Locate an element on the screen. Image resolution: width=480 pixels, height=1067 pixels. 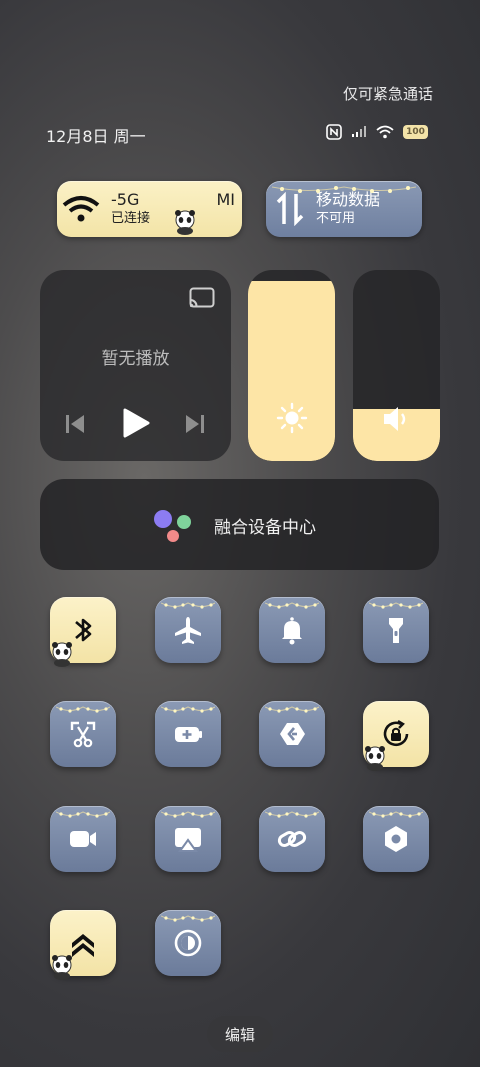
brightness-slider is located at coordinates (291, 365).